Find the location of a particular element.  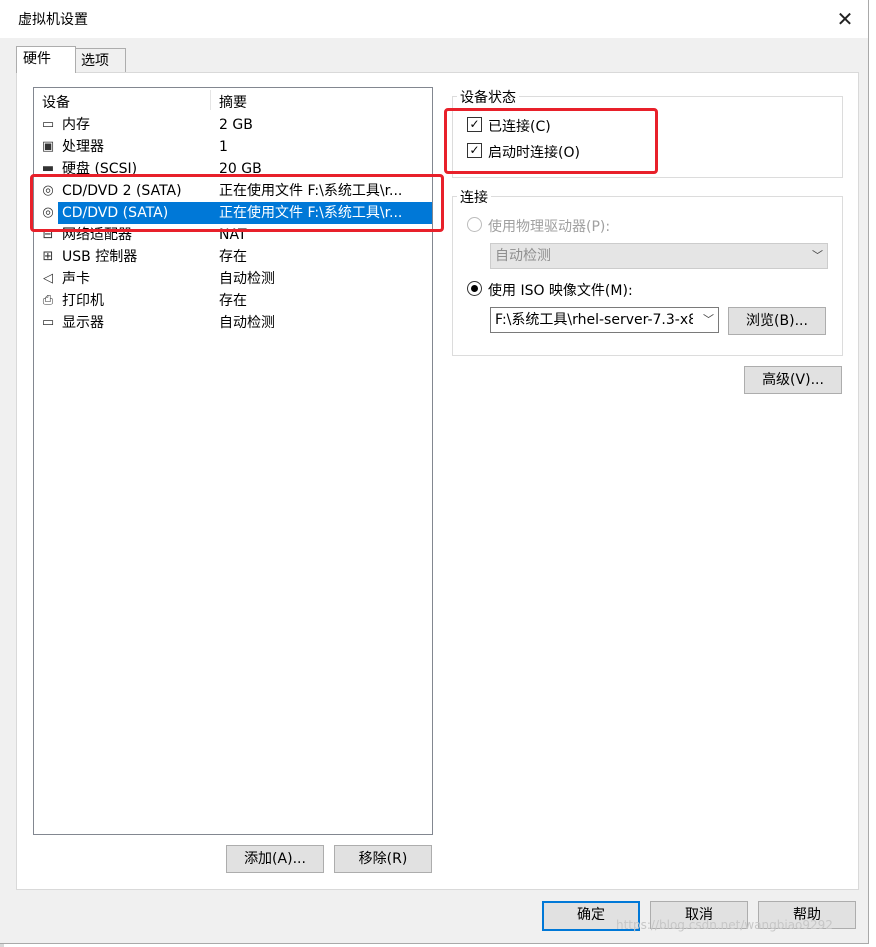

remove-button: 移除(R) is located at coordinates (383, 859).